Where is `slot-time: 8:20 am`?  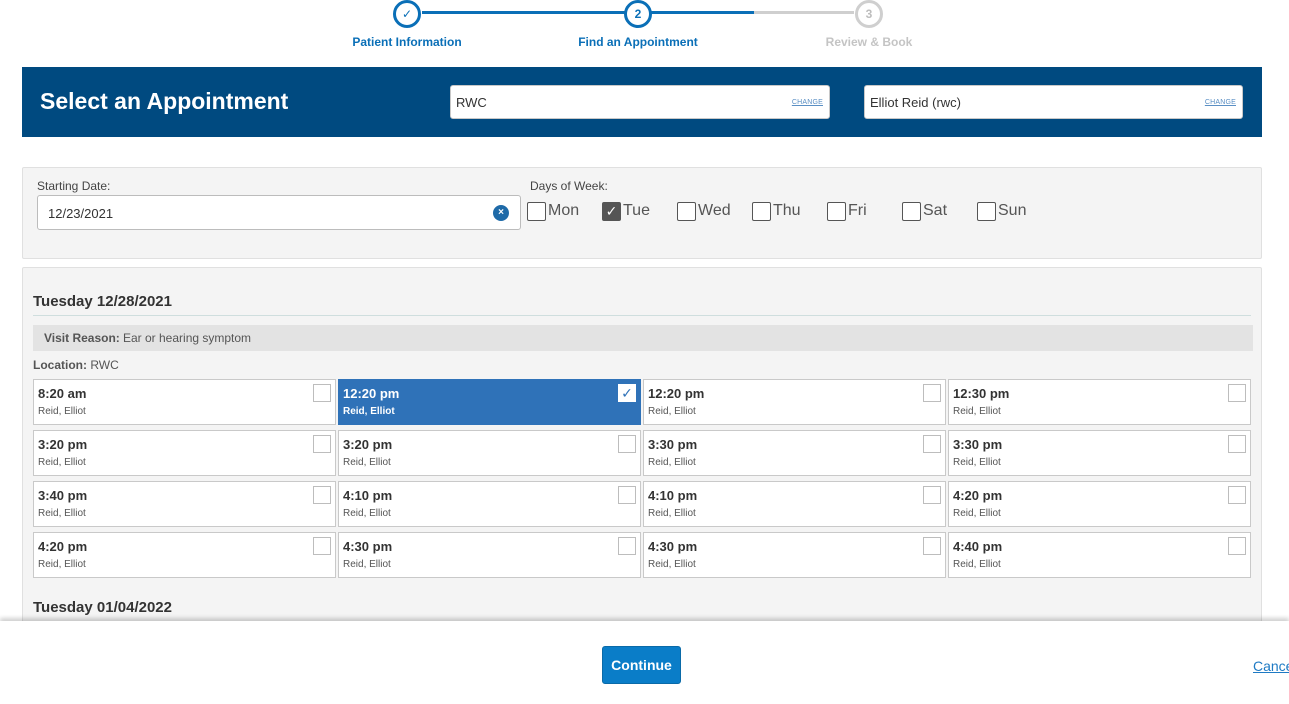
slot-time: 8:20 am is located at coordinates (62, 393).